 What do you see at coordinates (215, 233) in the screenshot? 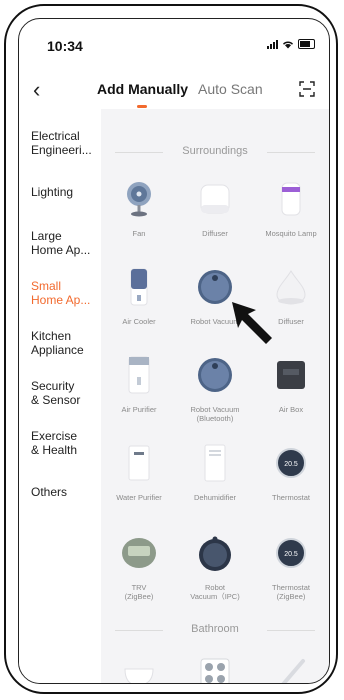
I see `device-label: Diffuser` at bounding box center [215, 233].